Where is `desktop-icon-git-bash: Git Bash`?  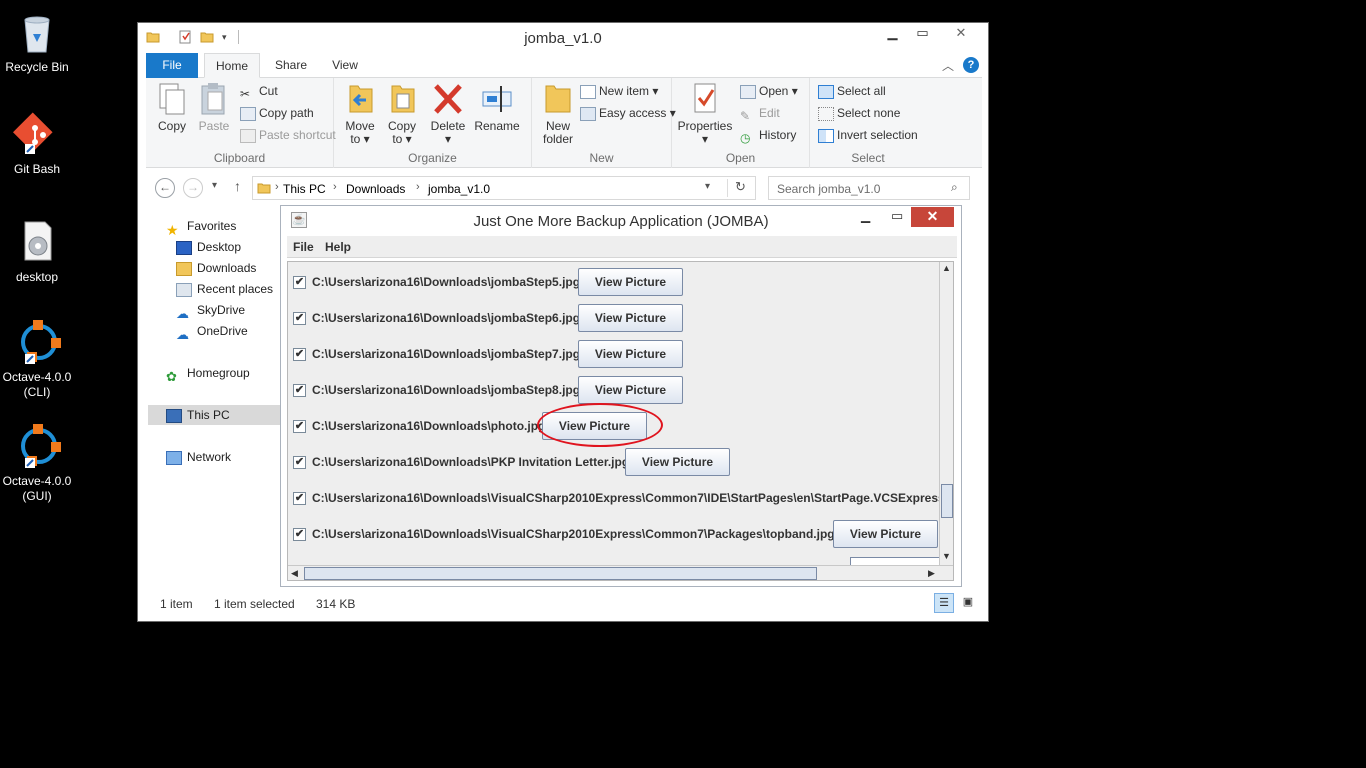
desktop-icon-git-bash: Git Bash is located at coordinates (37, 143).